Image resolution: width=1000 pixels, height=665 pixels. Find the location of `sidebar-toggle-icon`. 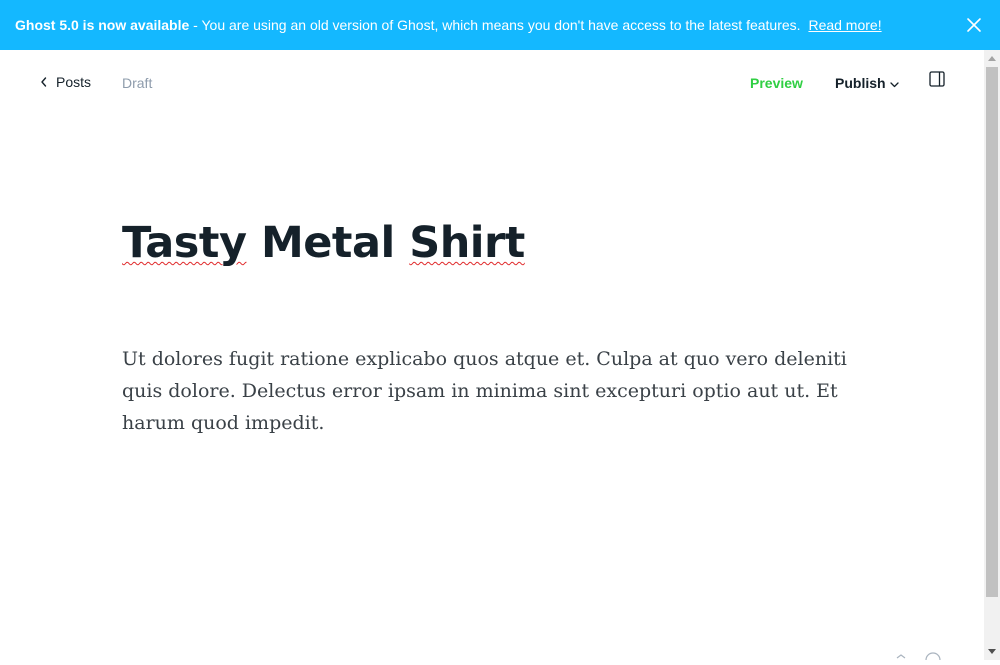

sidebar-toggle-icon is located at coordinates (937, 81).